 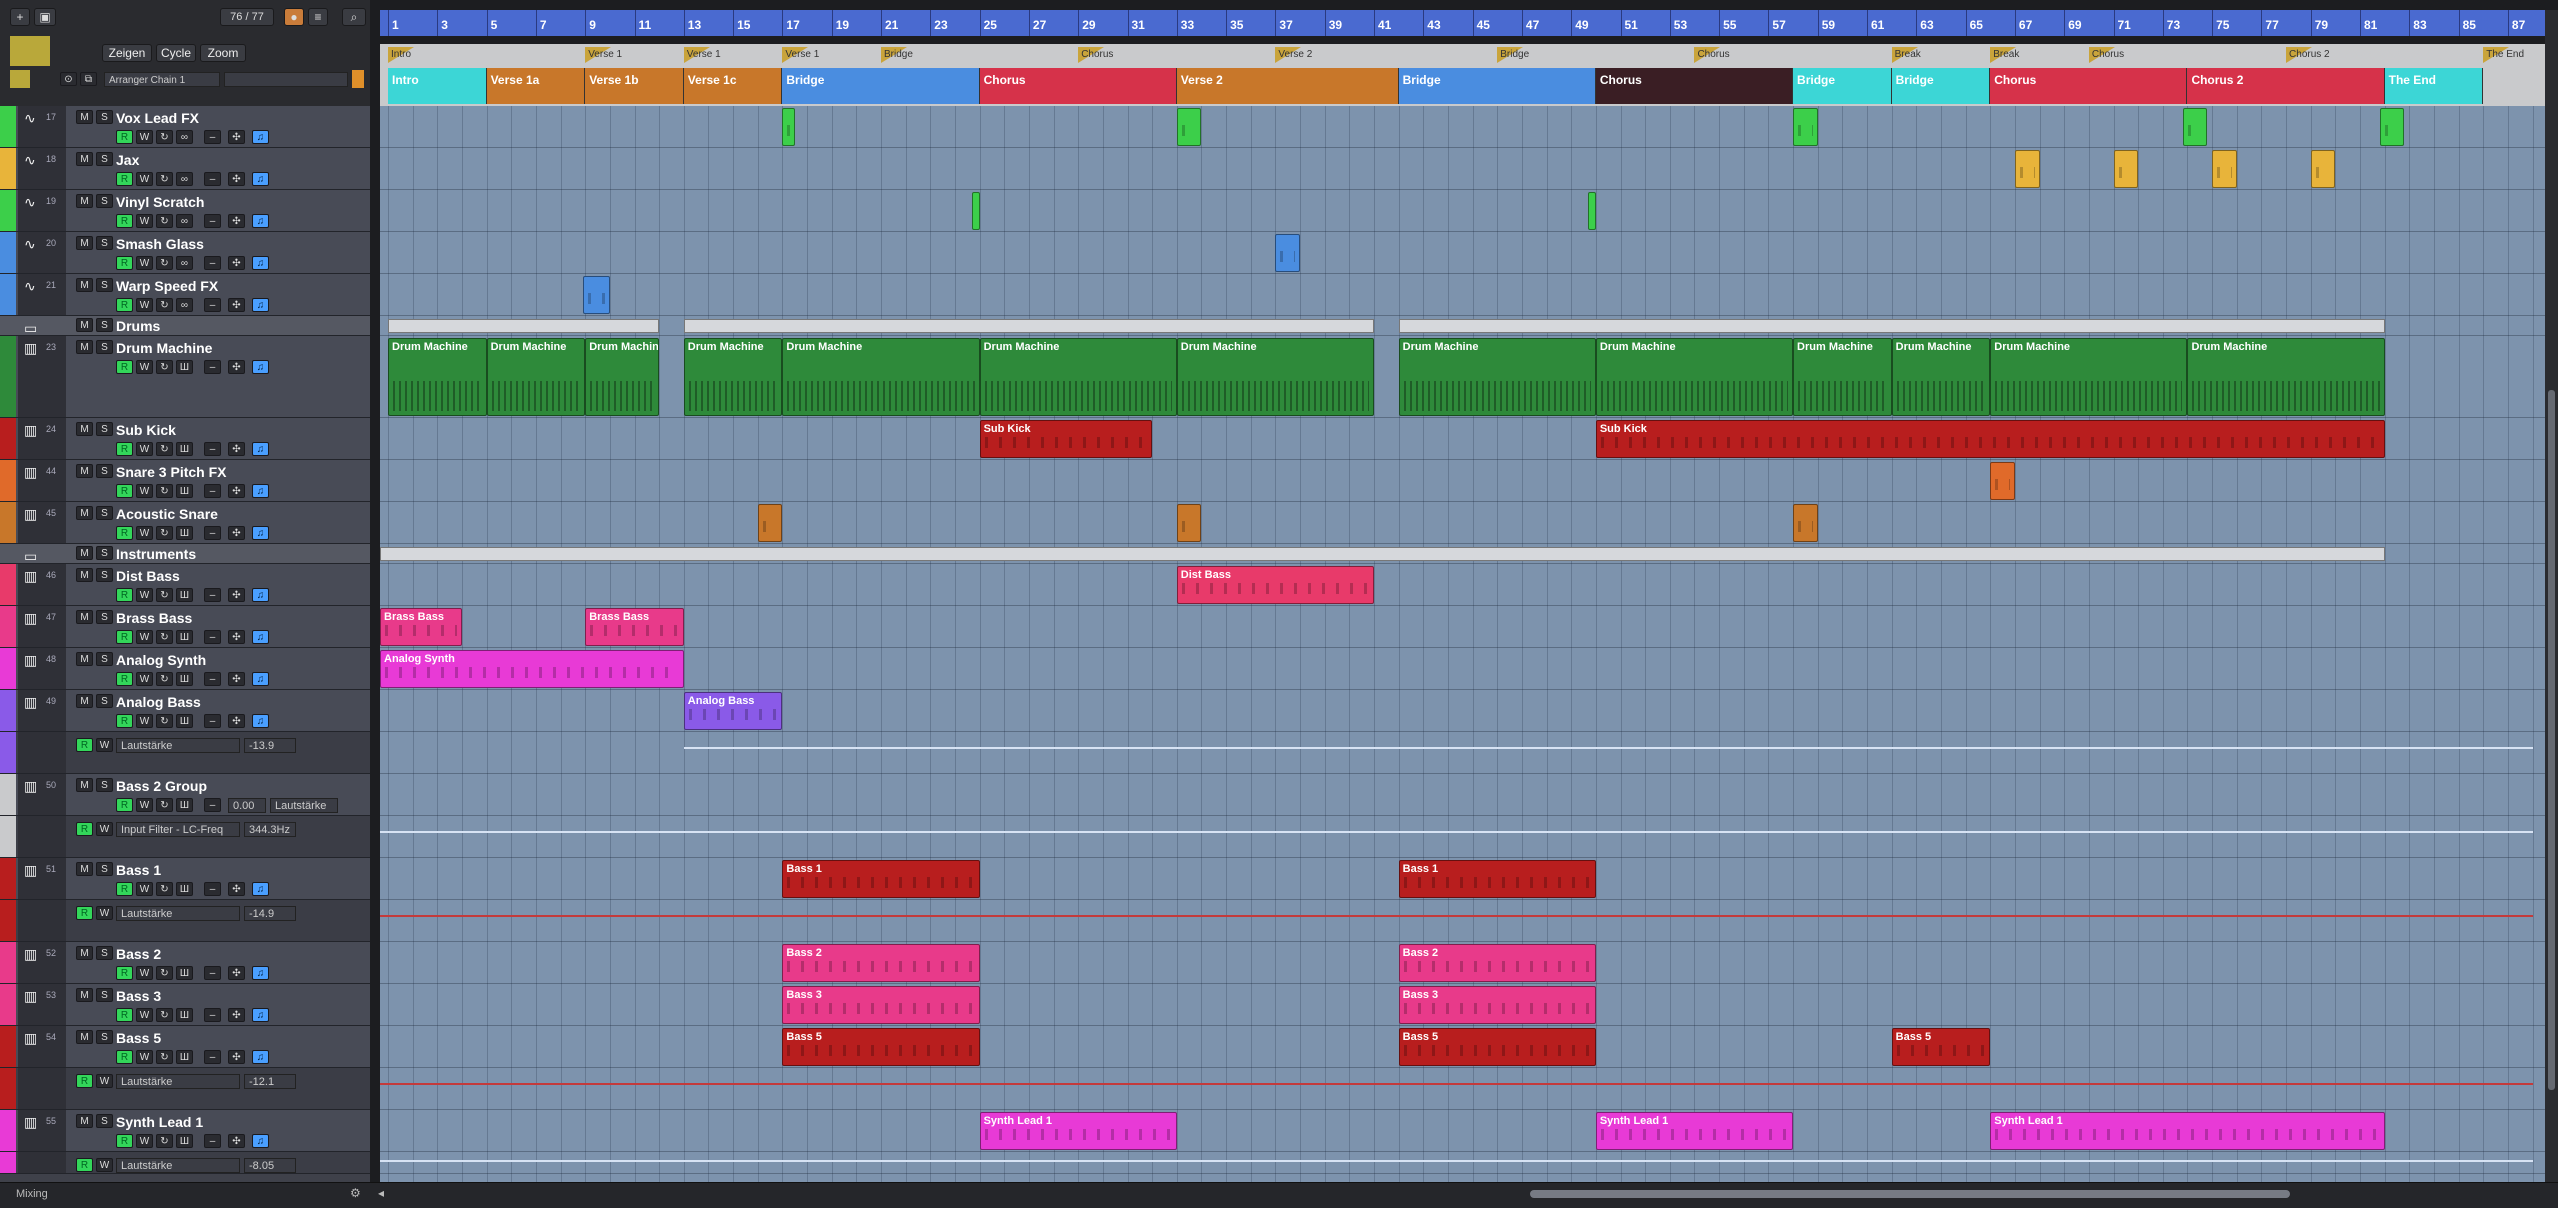 What do you see at coordinates (185, 963) in the screenshot?
I see `track-header: ▥ 52 M S Bass 2 R W ↻ Ш – ✣ ♫` at bounding box center [185, 963].